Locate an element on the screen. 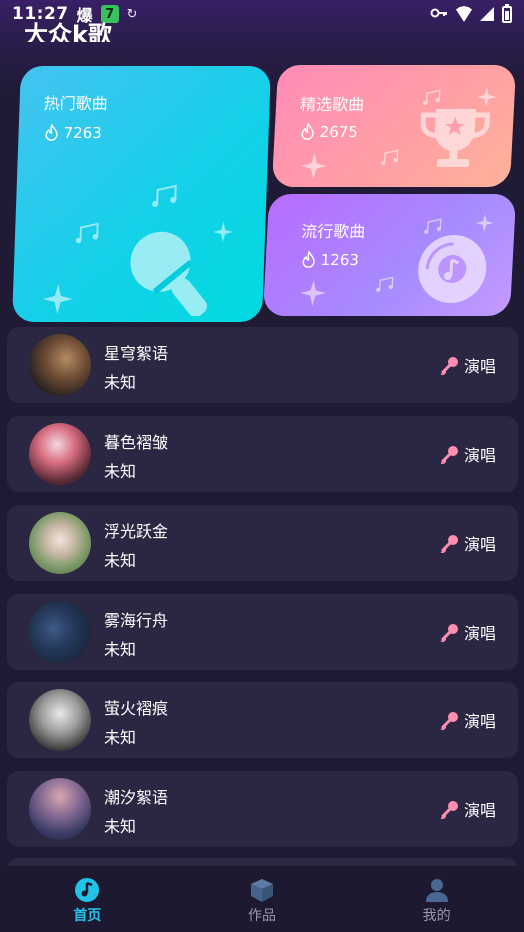 The height and width of the screenshot is (932, 524). category-card-featured: 精选歌曲 2675 is located at coordinates (394, 126).